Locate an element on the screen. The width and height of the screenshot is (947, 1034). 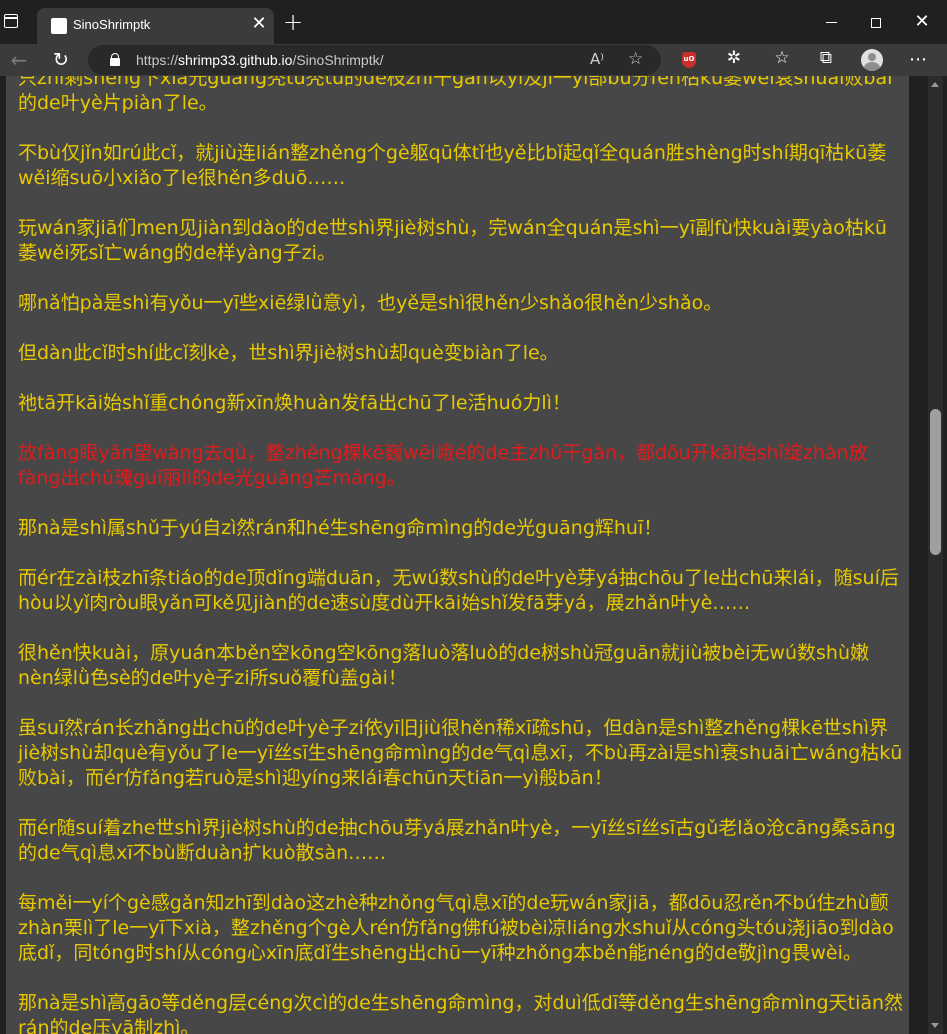
reload-button: ↻ is located at coordinates (61, 60).